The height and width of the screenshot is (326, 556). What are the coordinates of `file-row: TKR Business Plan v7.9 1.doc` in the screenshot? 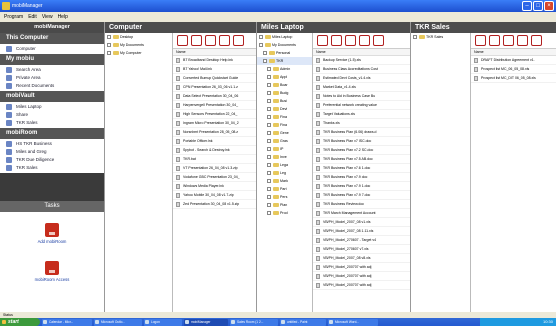 It's located at (361, 186).